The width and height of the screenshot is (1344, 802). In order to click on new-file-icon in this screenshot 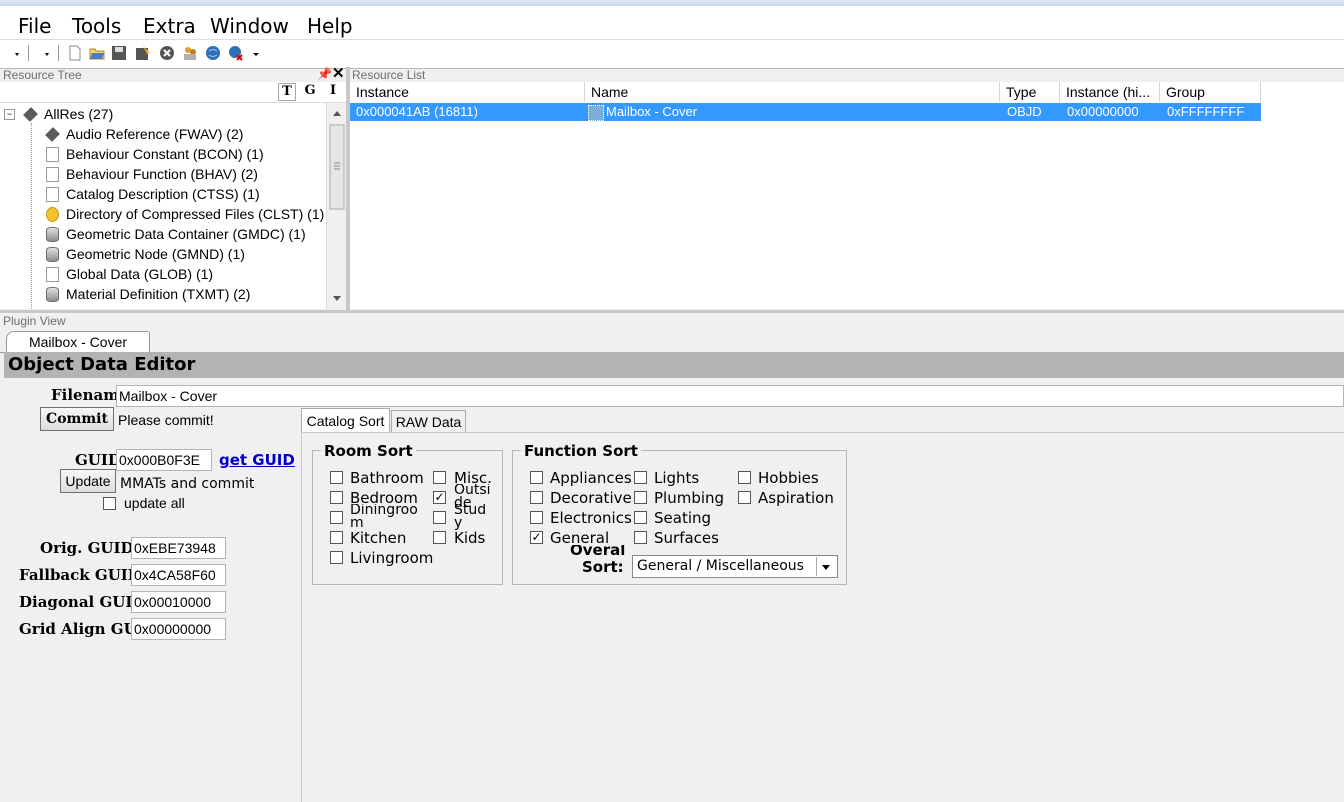, I will do `click(75, 53)`.